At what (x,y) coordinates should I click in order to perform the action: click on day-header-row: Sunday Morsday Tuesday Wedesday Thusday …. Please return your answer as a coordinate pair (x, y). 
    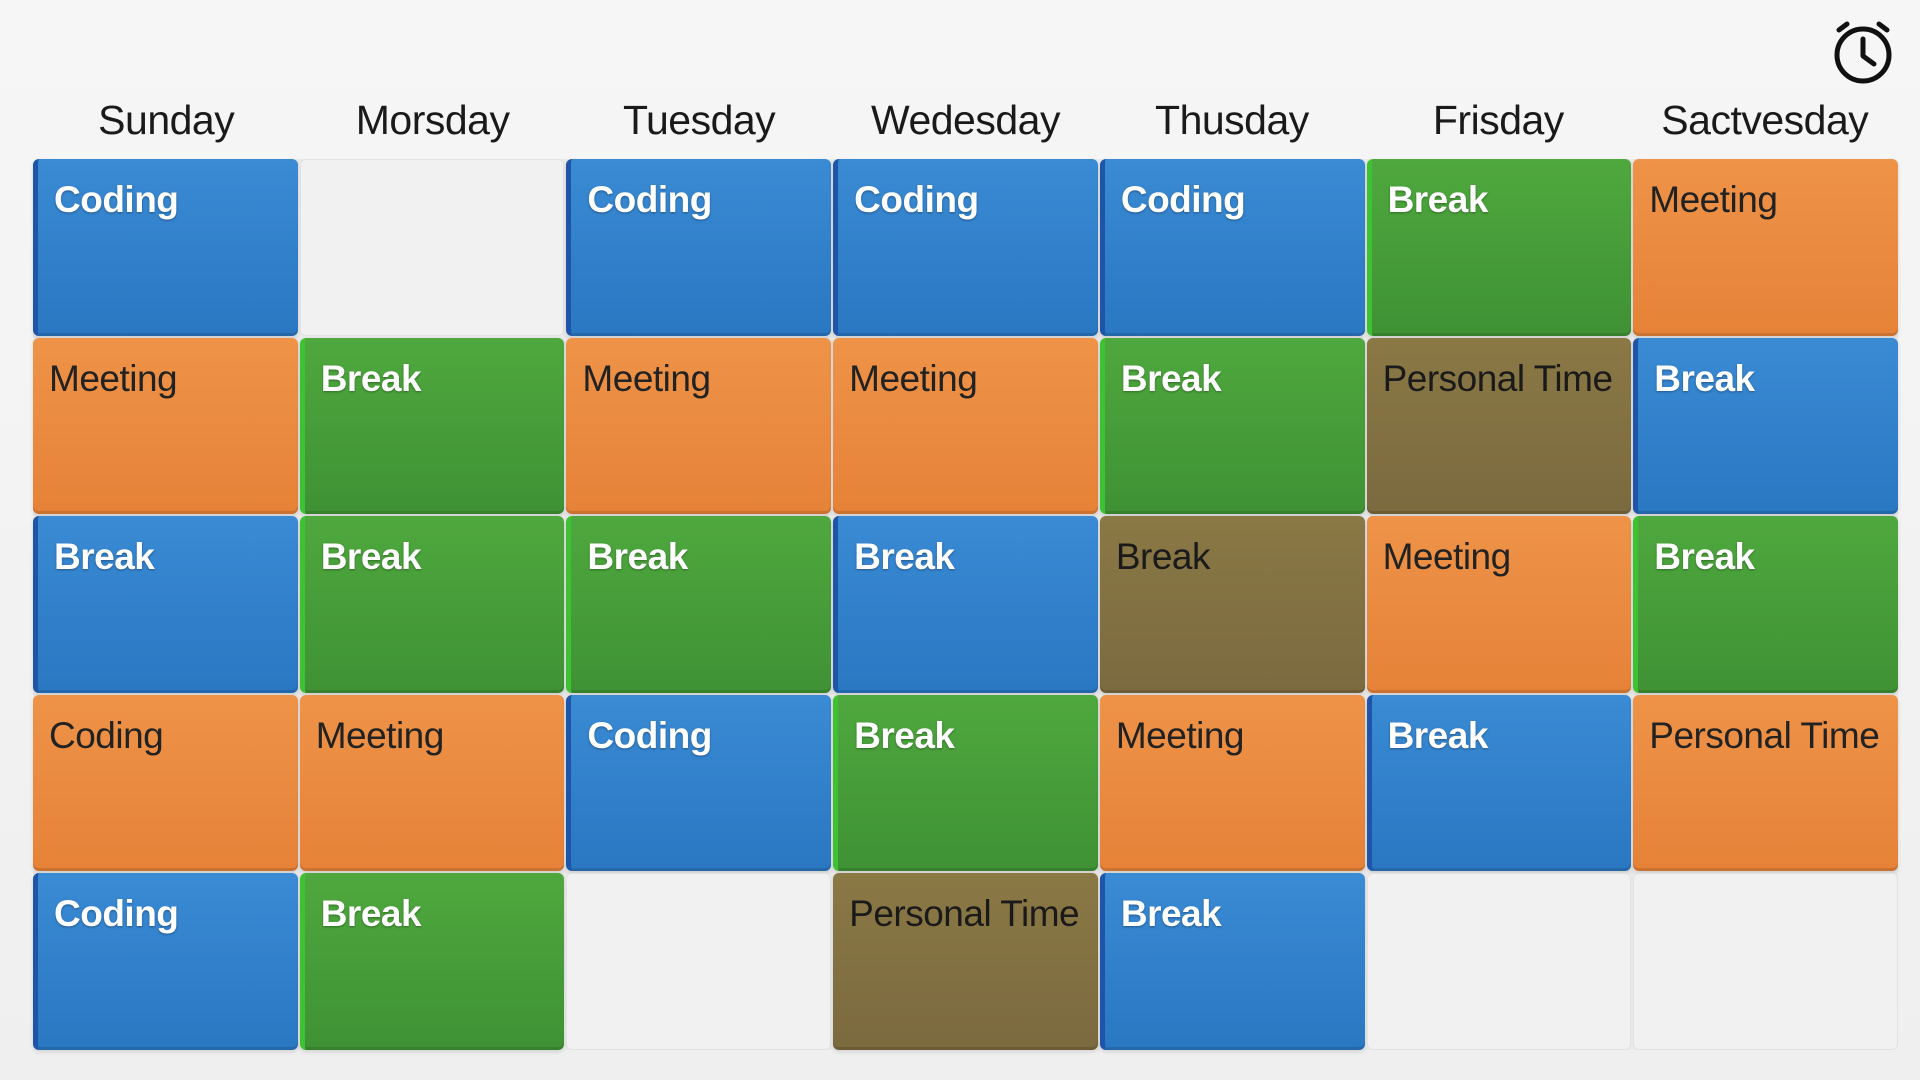
    Looking at the image, I should click on (965, 120).